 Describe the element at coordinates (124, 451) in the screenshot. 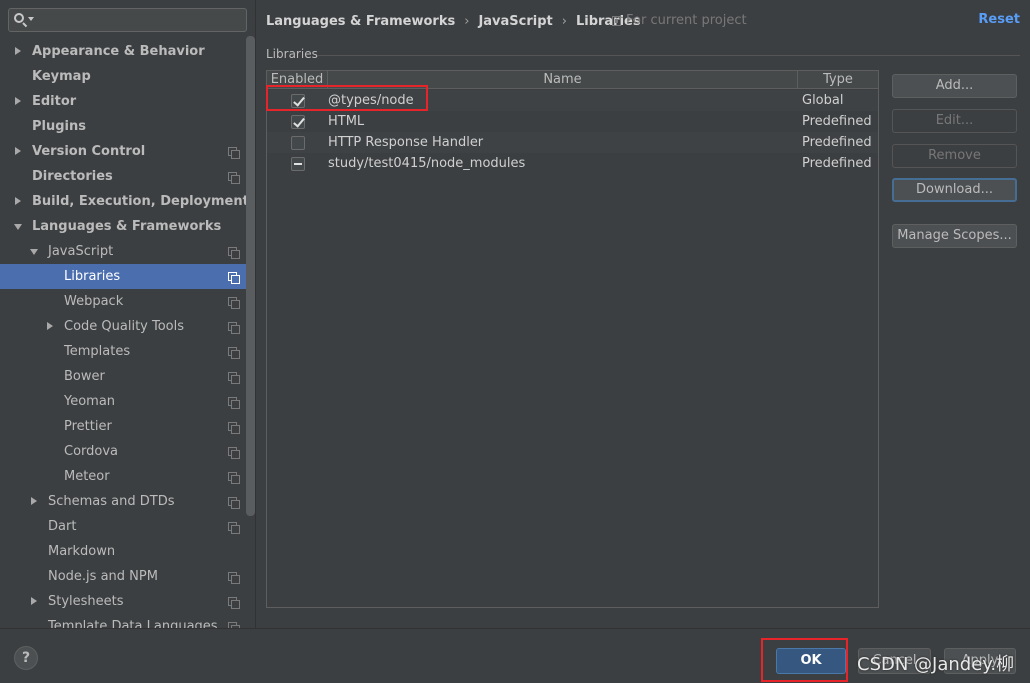

I see `sidebar-item-cordova: Cordova` at that location.